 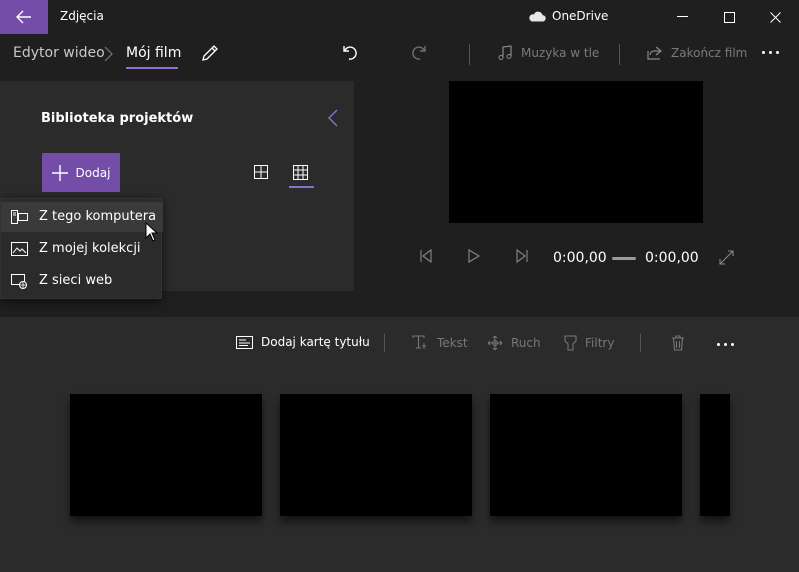 I want to click on maximize-icon, so click(x=729, y=17).